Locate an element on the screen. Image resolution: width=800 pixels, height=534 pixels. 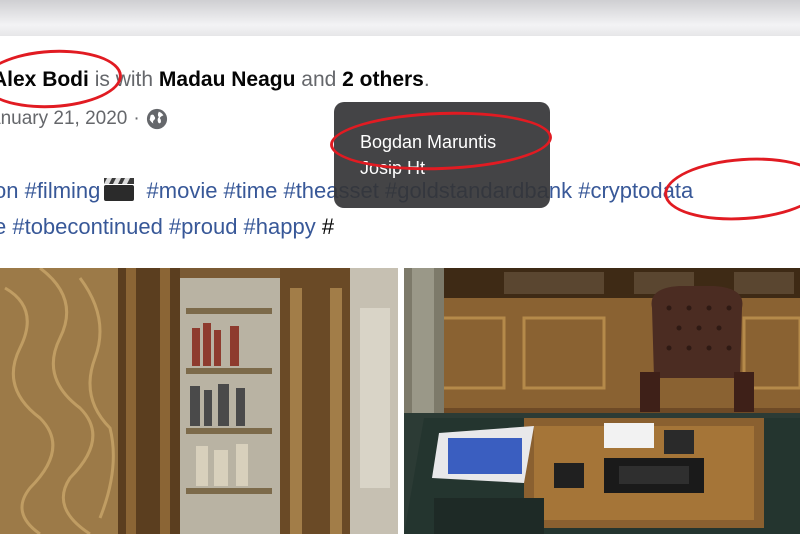
tooltip-name-1: Bogdan Maruntis is located at coordinates (428, 142).